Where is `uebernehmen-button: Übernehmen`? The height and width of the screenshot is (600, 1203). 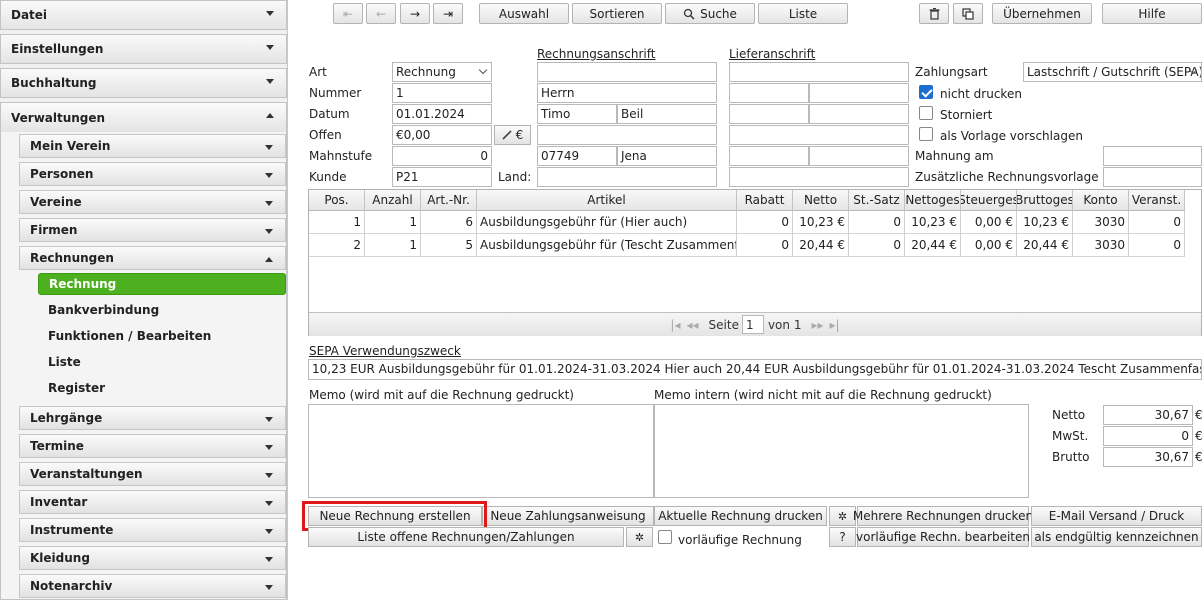
uebernehmen-button: Übernehmen is located at coordinates (1042, 13).